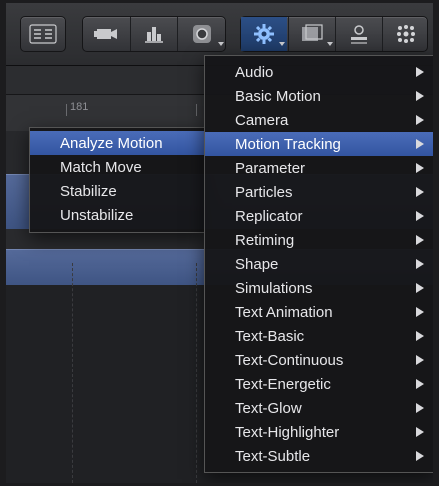 Image resolution: width=439 pixels, height=486 pixels. I want to click on menu-item-simulations: Simulations, so click(319, 288).